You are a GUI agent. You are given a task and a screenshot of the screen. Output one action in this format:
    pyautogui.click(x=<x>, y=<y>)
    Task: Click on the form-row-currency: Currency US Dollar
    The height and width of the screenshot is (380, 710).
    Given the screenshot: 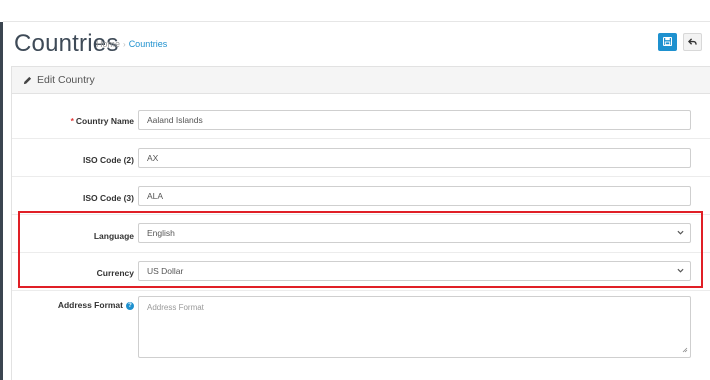 What is the action you would take?
    pyautogui.click(x=361, y=271)
    